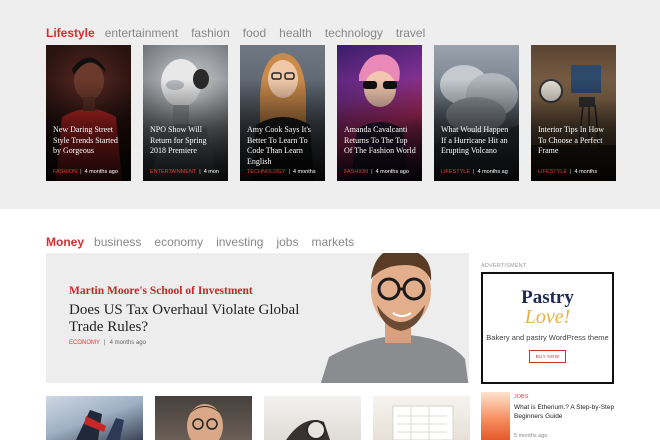 The width and height of the screenshot is (660, 440). I want to click on ad-brand-script: Love!, so click(547, 317).